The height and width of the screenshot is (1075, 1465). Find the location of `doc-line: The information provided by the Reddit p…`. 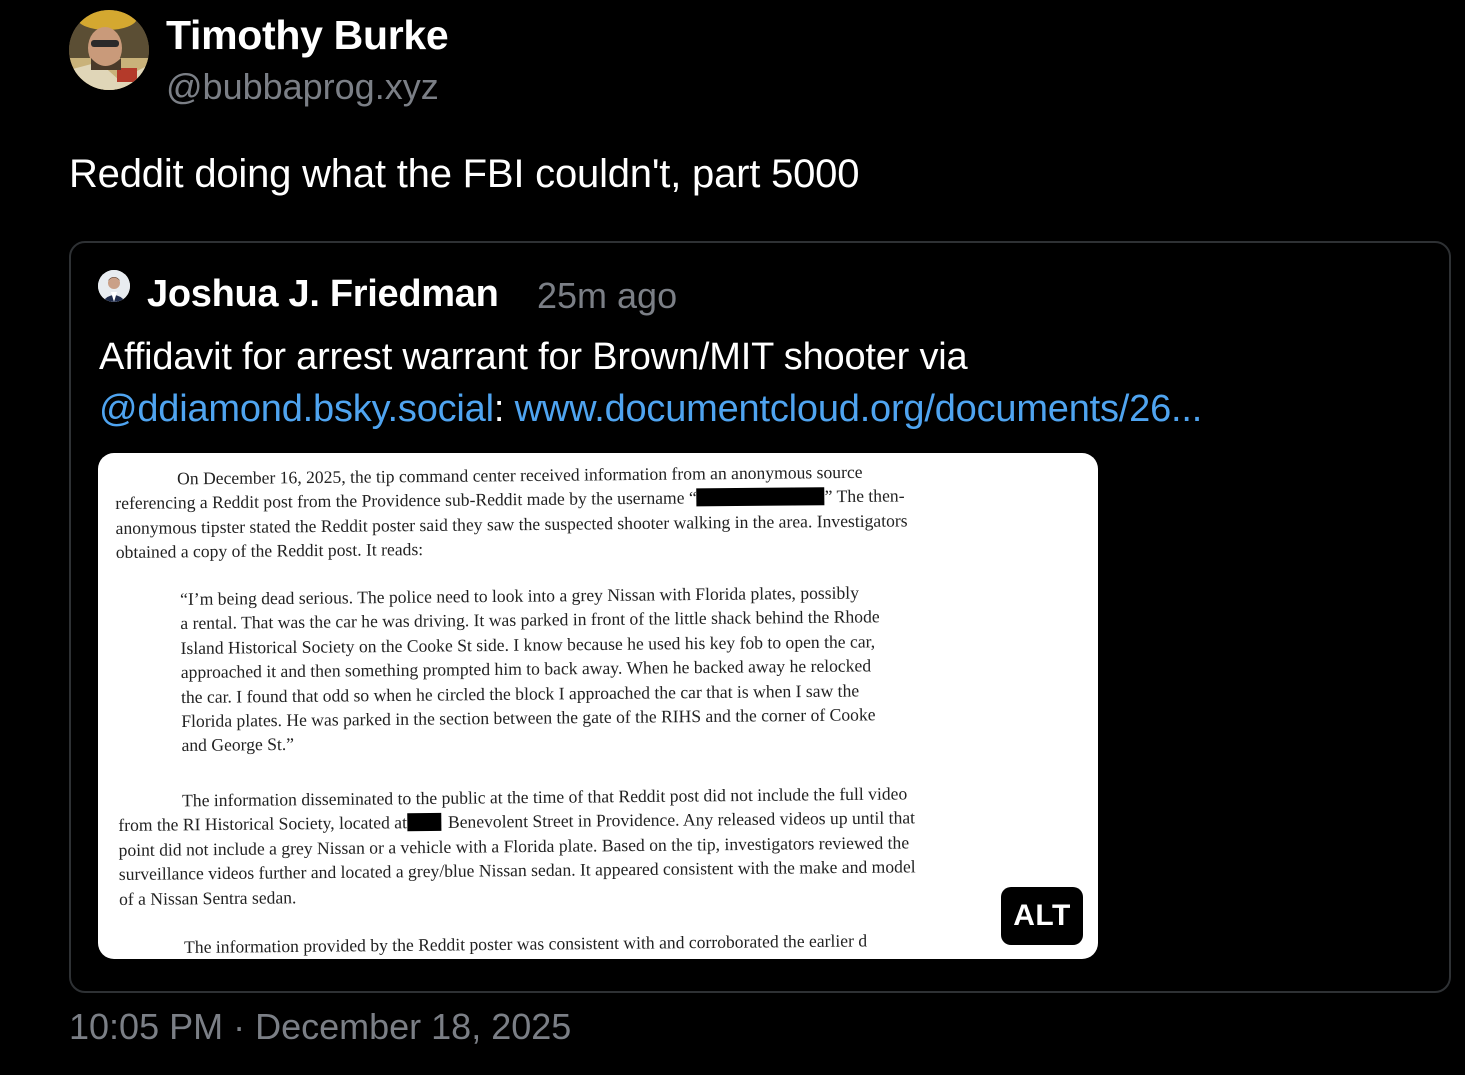

doc-line: The information provided by the Reddit p… is located at coordinates (526, 943).